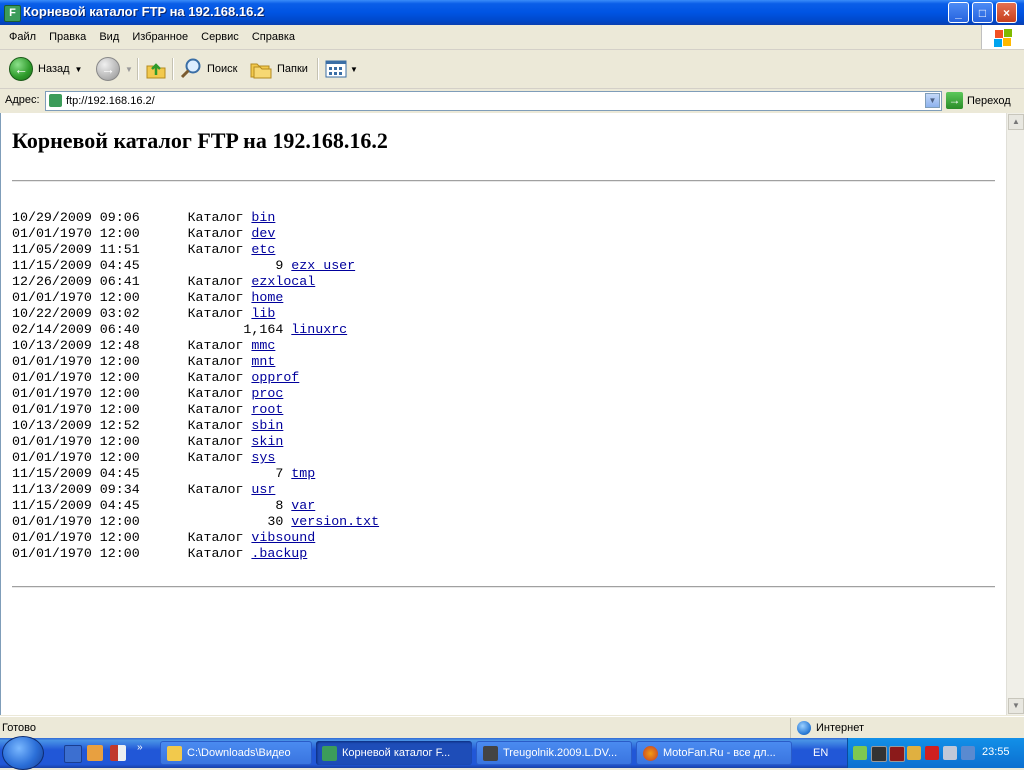  I want to click on menu-favorites: Избранное, so click(160, 37).